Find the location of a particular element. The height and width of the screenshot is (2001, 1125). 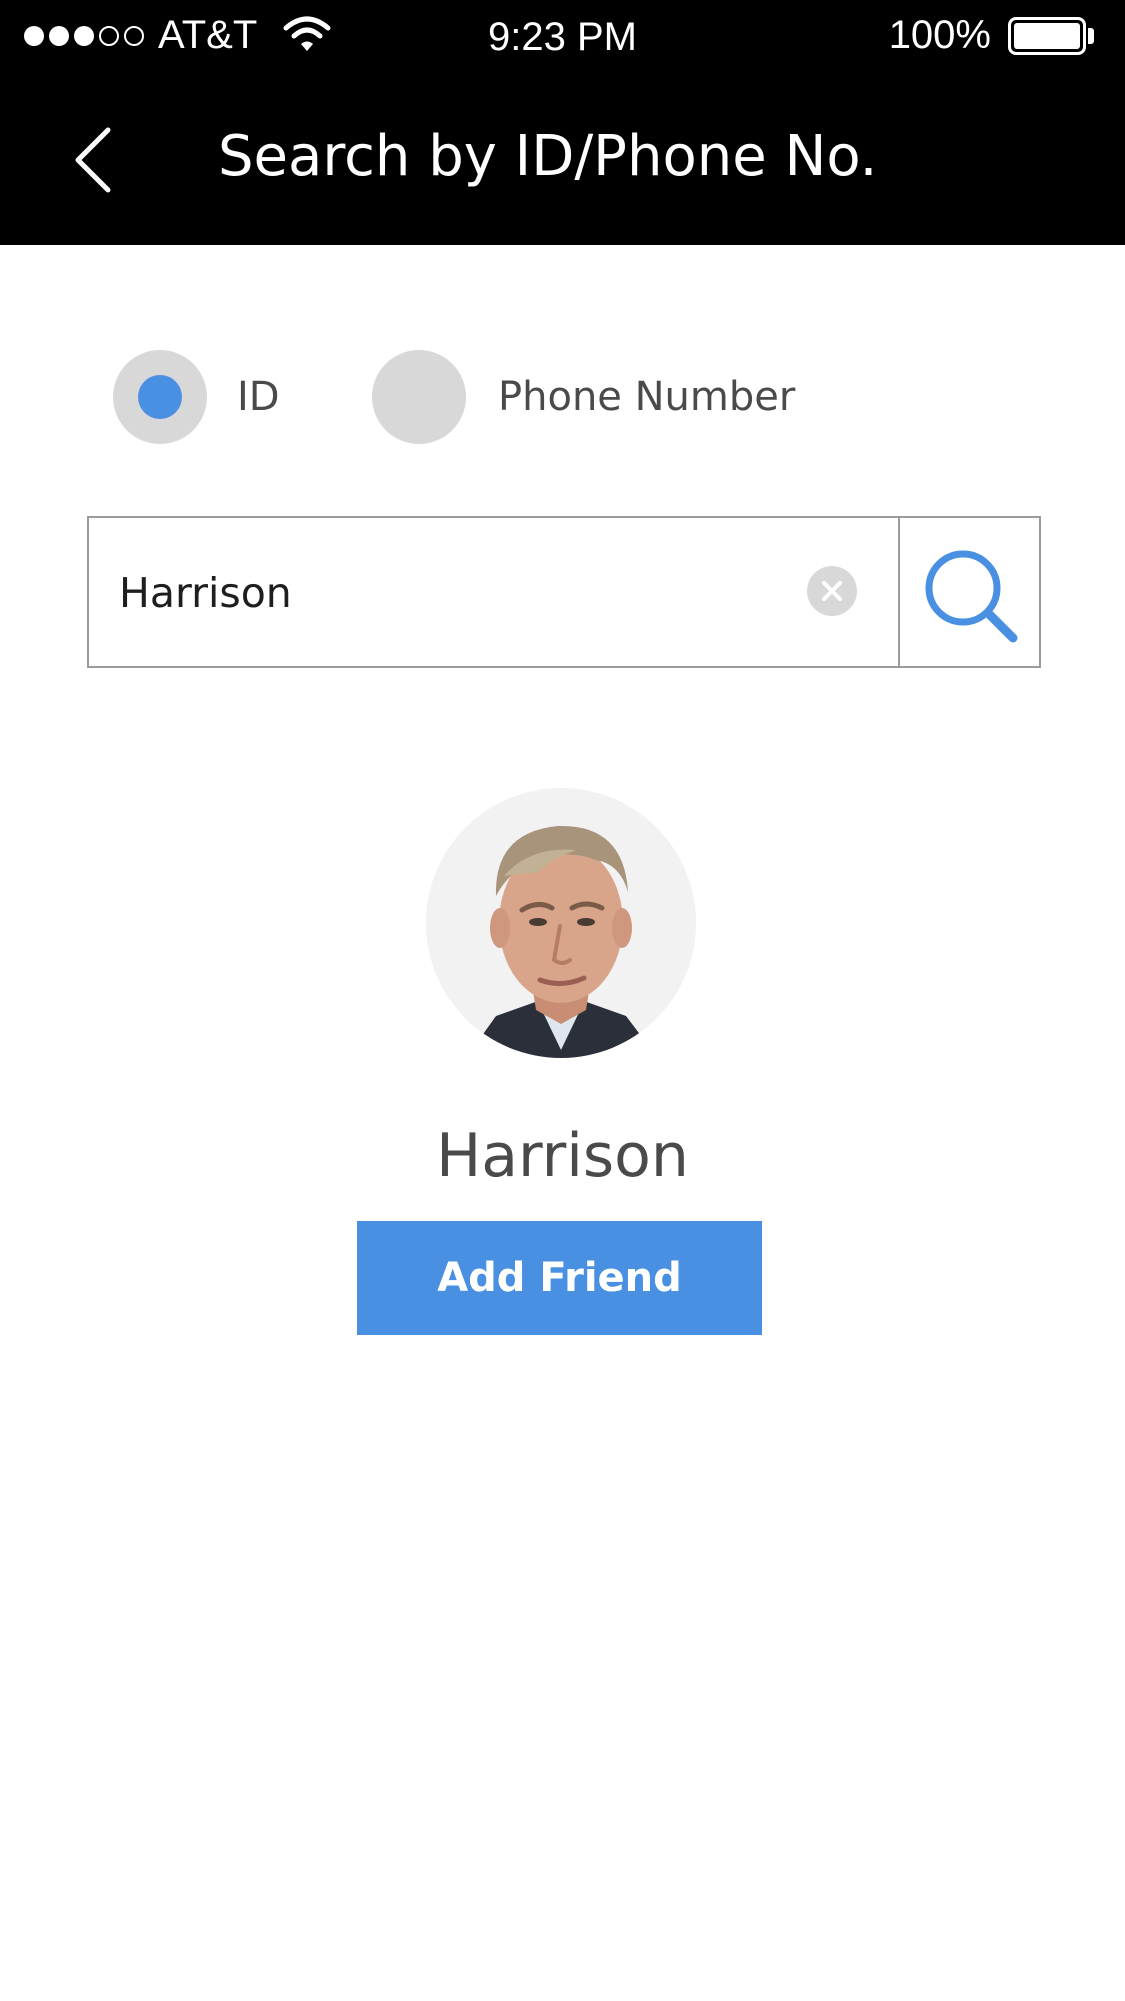

clear-button is located at coordinates (832, 591).